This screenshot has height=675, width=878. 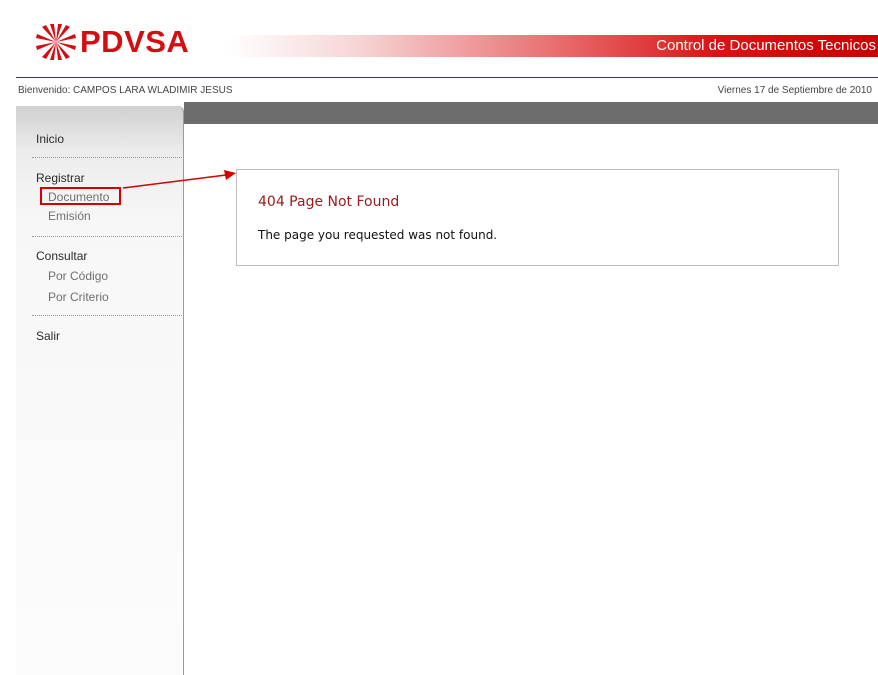 What do you see at coordinates (179, 179) in the screenshot?
I see `arrow-annotation-icon` at bounding box center [179, 179].